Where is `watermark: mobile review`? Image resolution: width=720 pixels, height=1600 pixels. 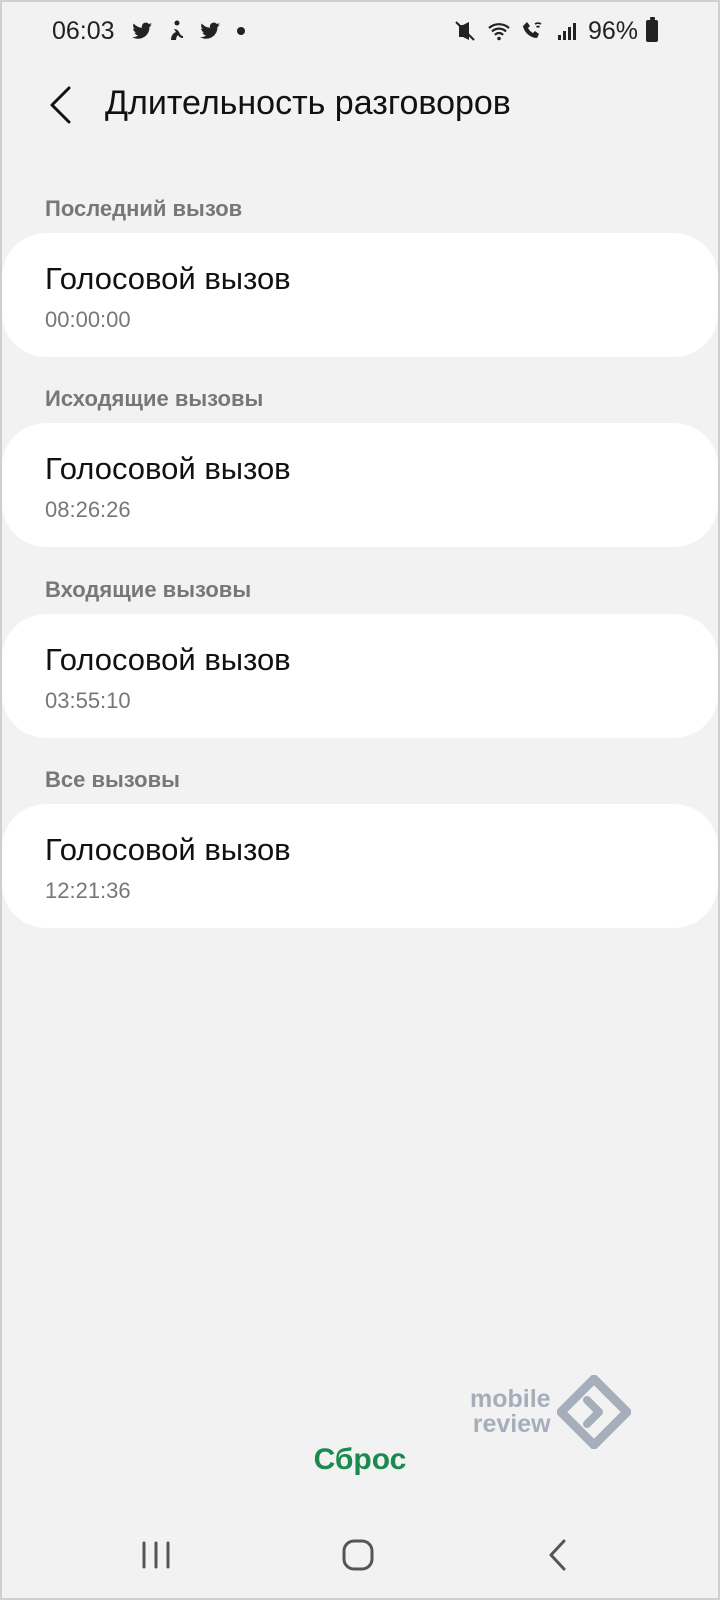 watermark: mobile review is located at coordinates (565, 1412).